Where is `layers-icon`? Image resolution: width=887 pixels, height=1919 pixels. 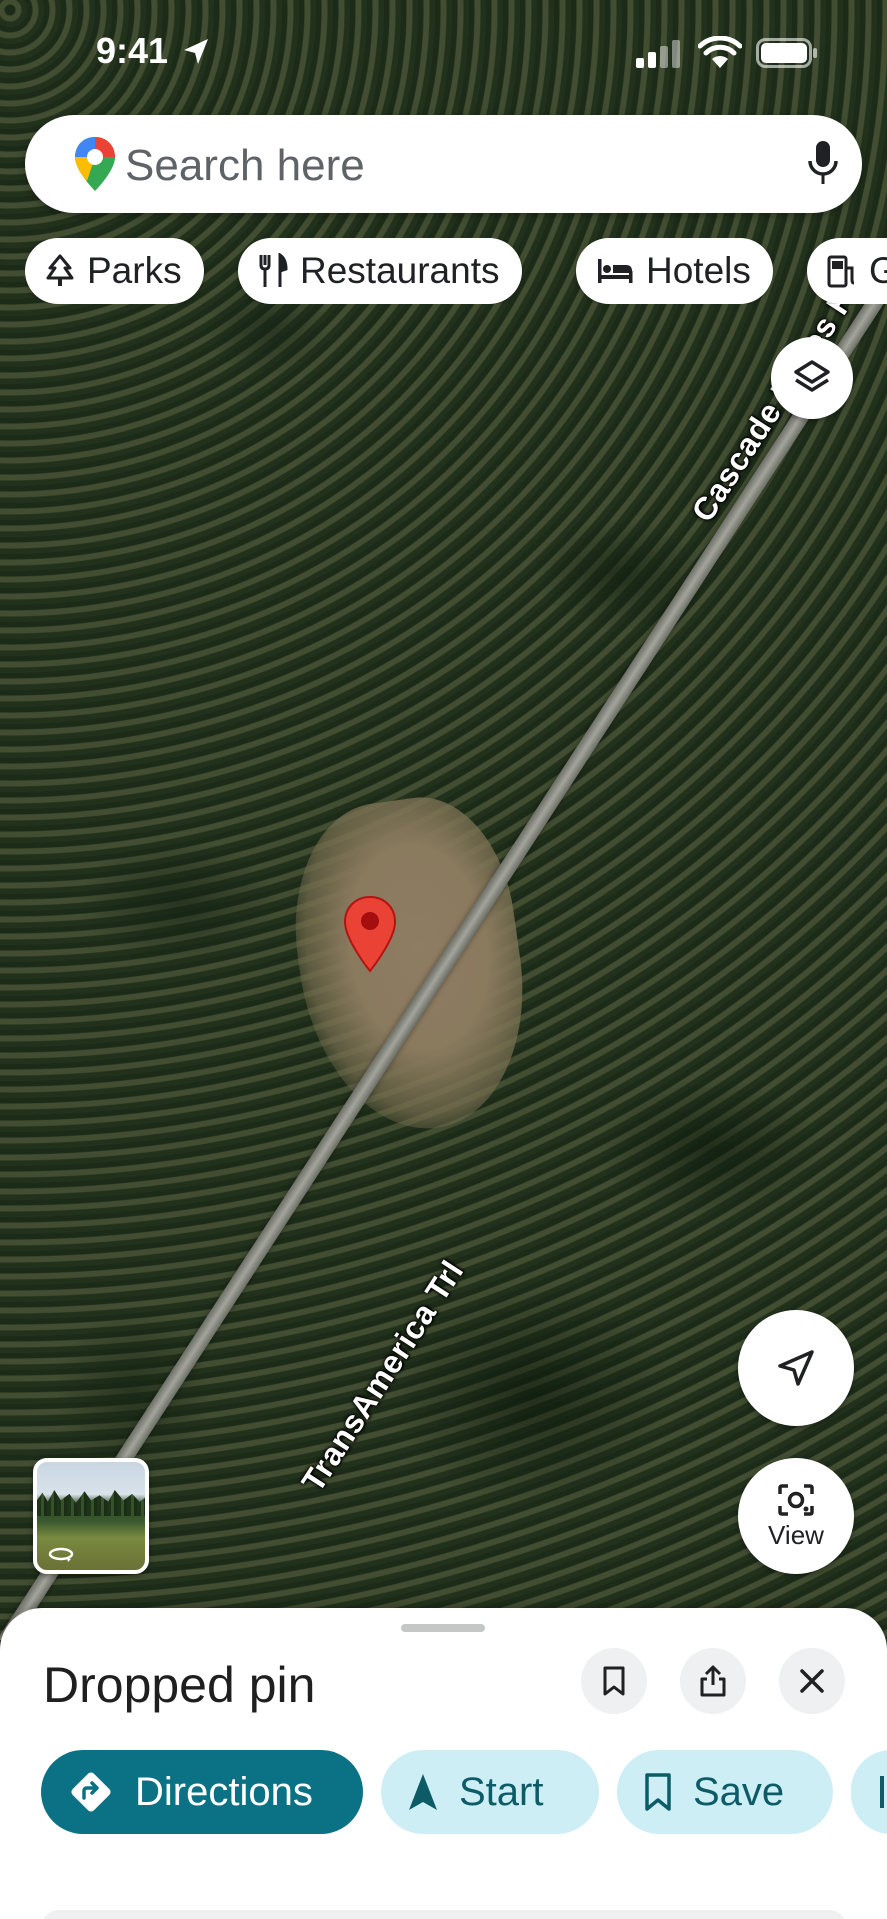
layers-icon is located at coordinates (812, 376).